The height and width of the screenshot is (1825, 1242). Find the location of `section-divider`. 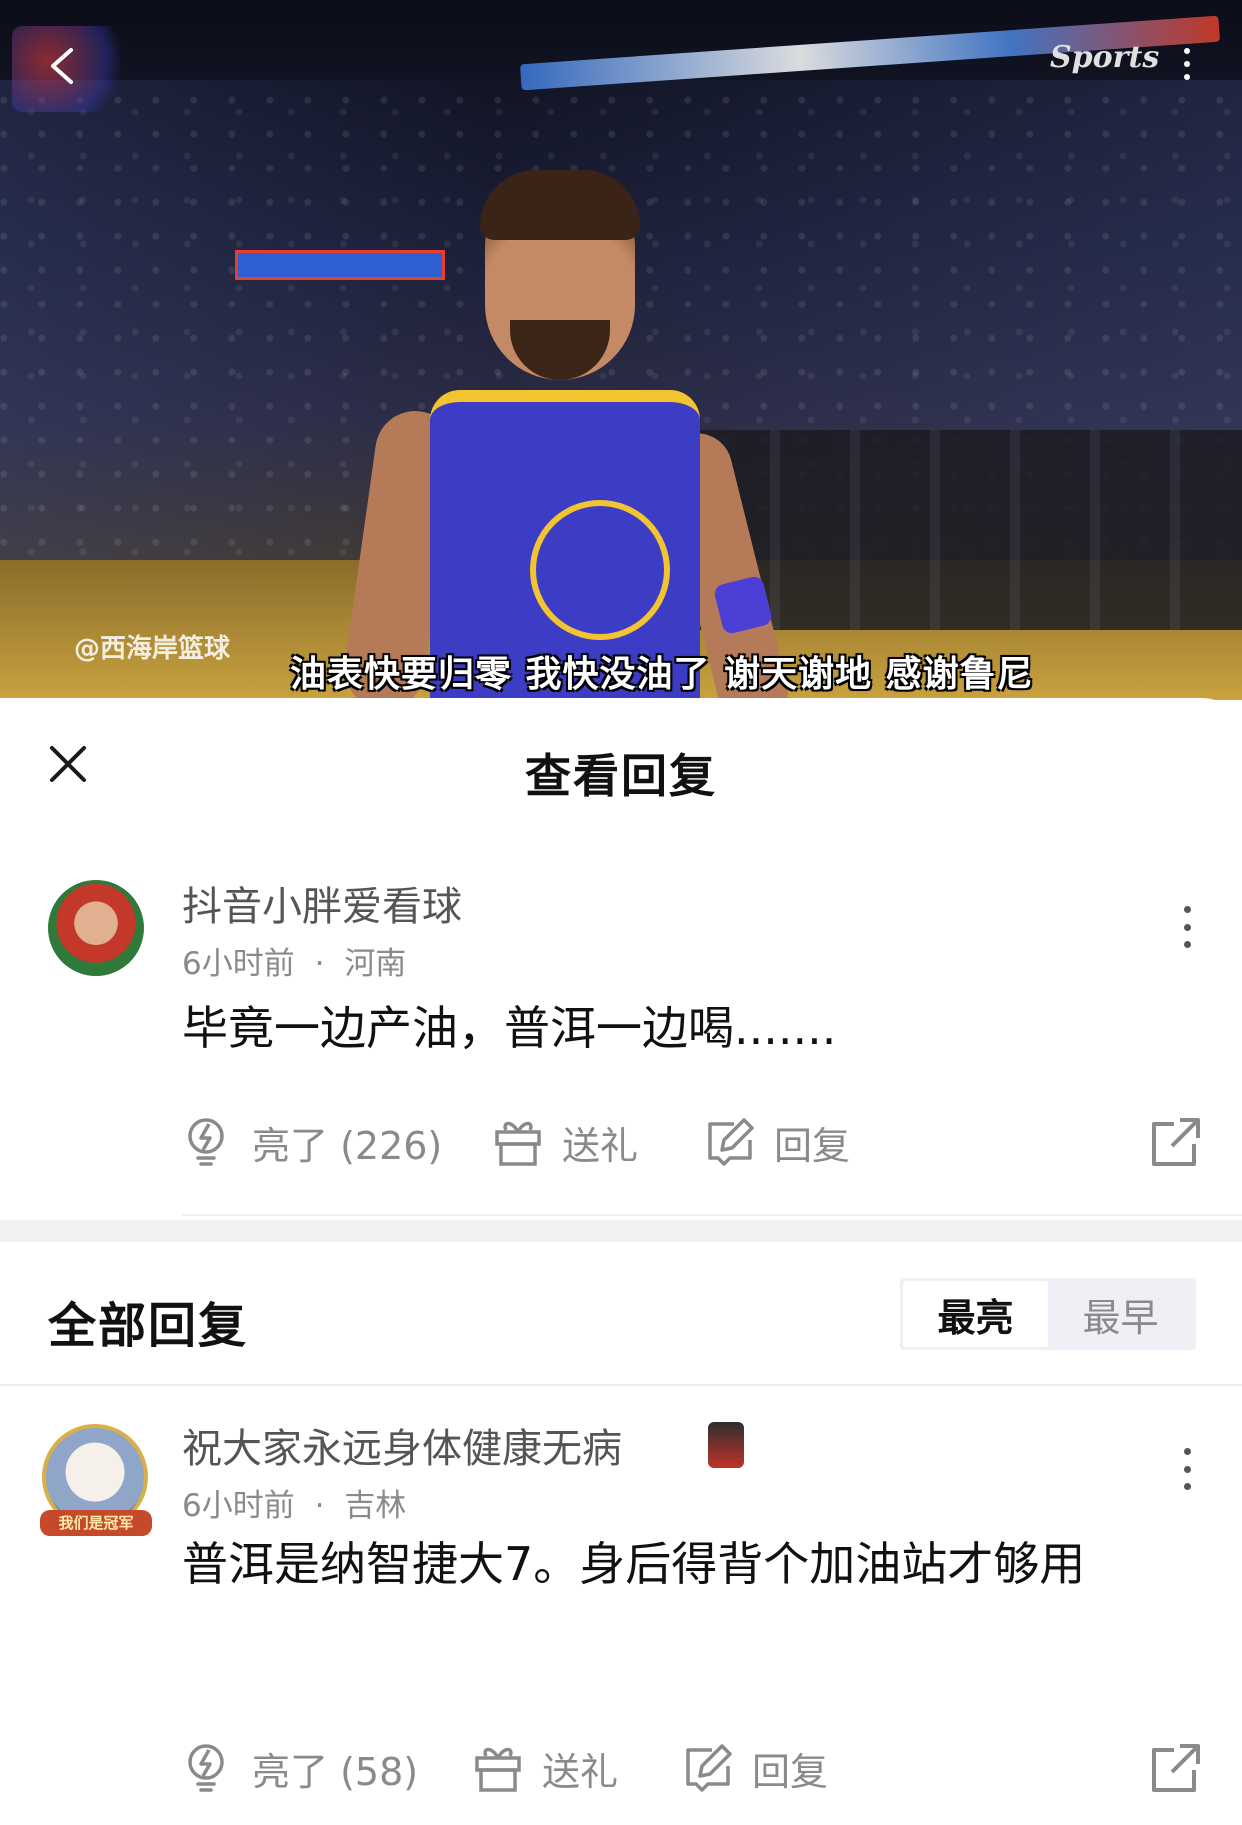

section-divider is located at coordinates (621, 1231).